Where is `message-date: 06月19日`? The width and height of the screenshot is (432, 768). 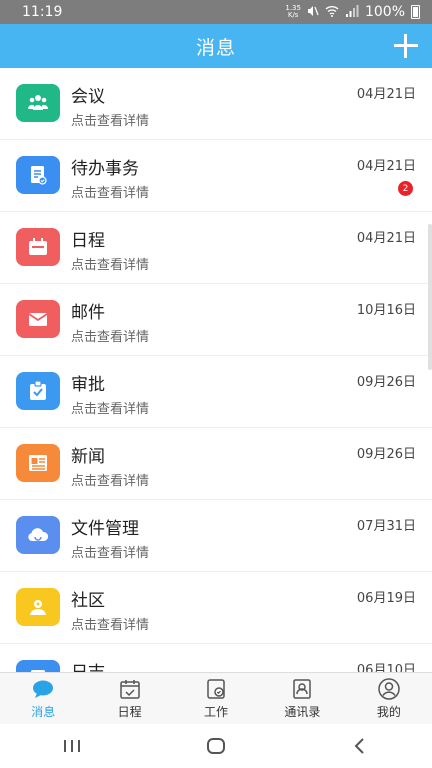
message-date: 06月19日 is located at coordinates (386, 598).